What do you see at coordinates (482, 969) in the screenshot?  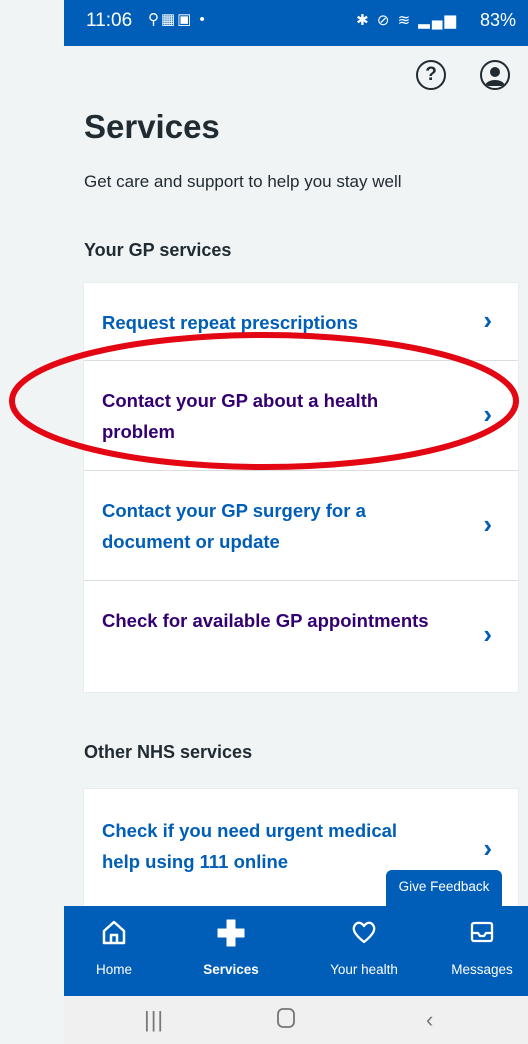 I see `nav-label: Messages` at bounding box center [482, 969].